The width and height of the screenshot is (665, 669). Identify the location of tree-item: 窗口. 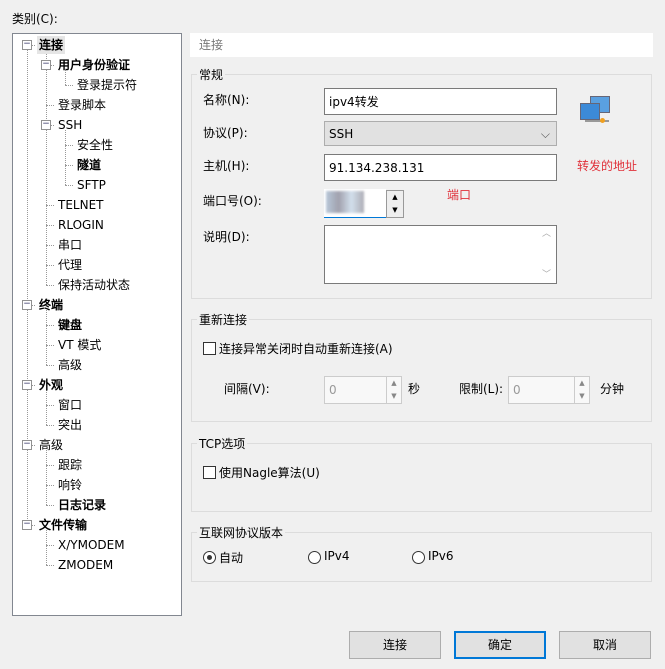
(70, 405).